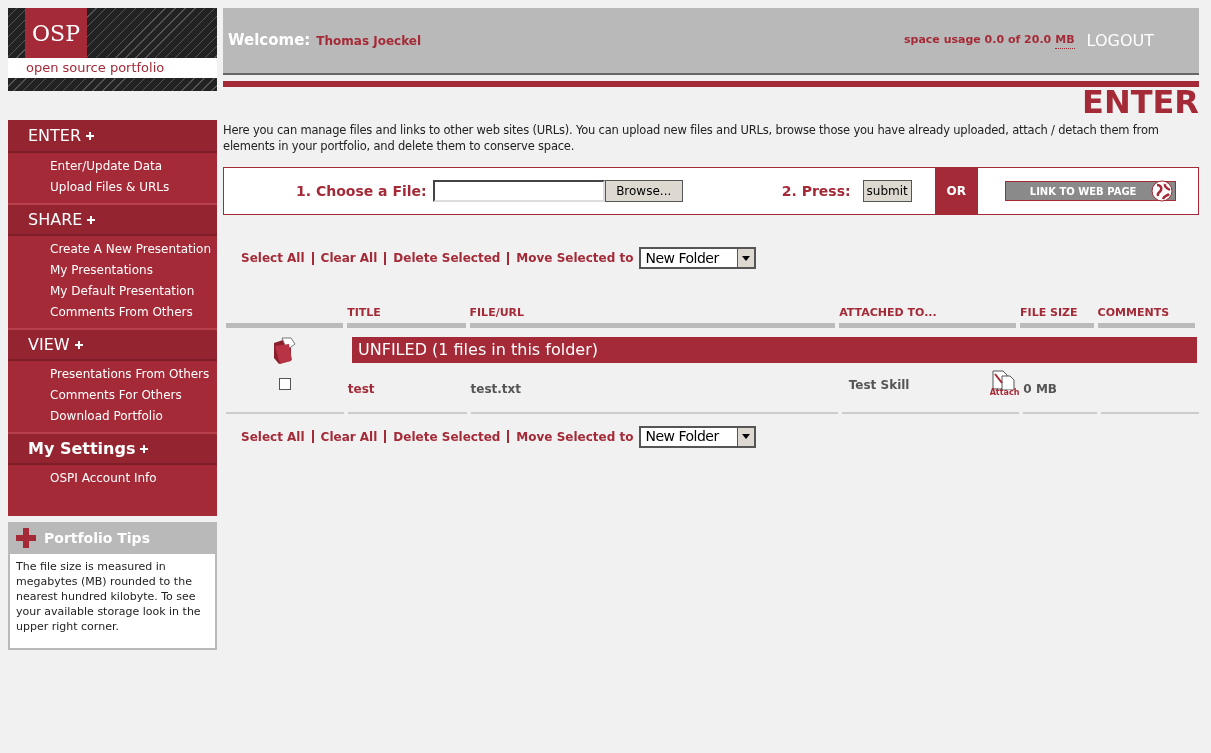  I want to click on attach-link: Attach, so click(1004, 390).